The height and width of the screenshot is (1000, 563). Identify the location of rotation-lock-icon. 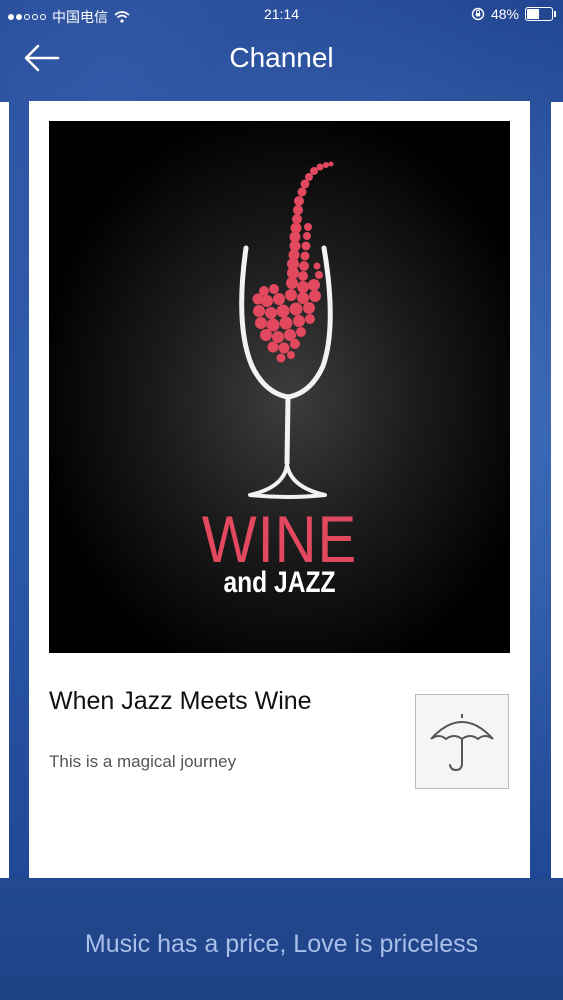
(478, 14).